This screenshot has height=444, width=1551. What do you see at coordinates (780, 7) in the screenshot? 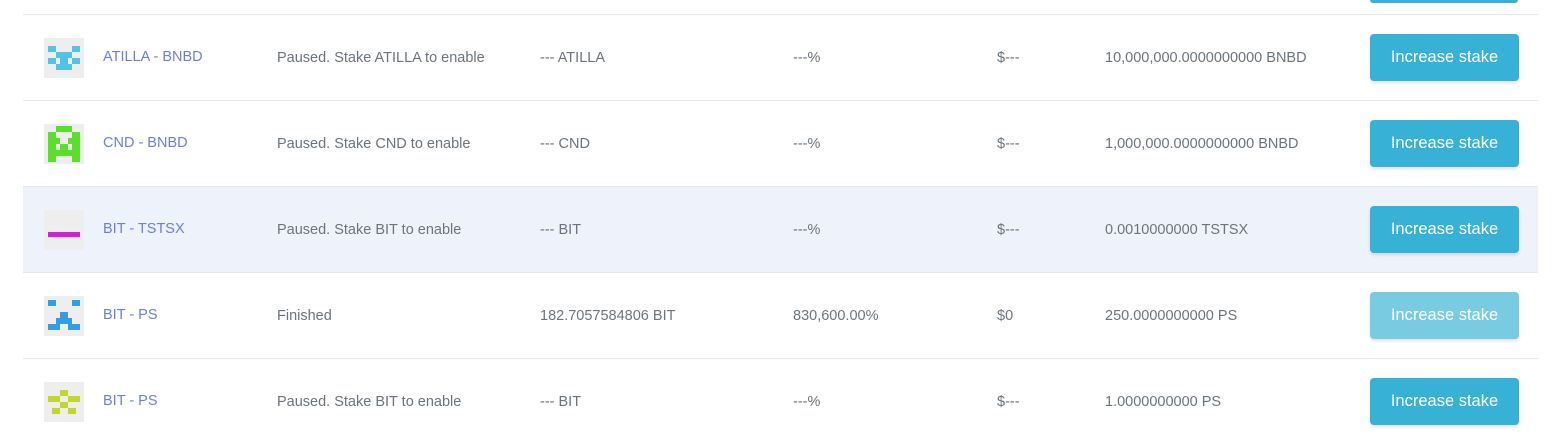
I see `previous-row-edge` at bounding box center [780, 7].